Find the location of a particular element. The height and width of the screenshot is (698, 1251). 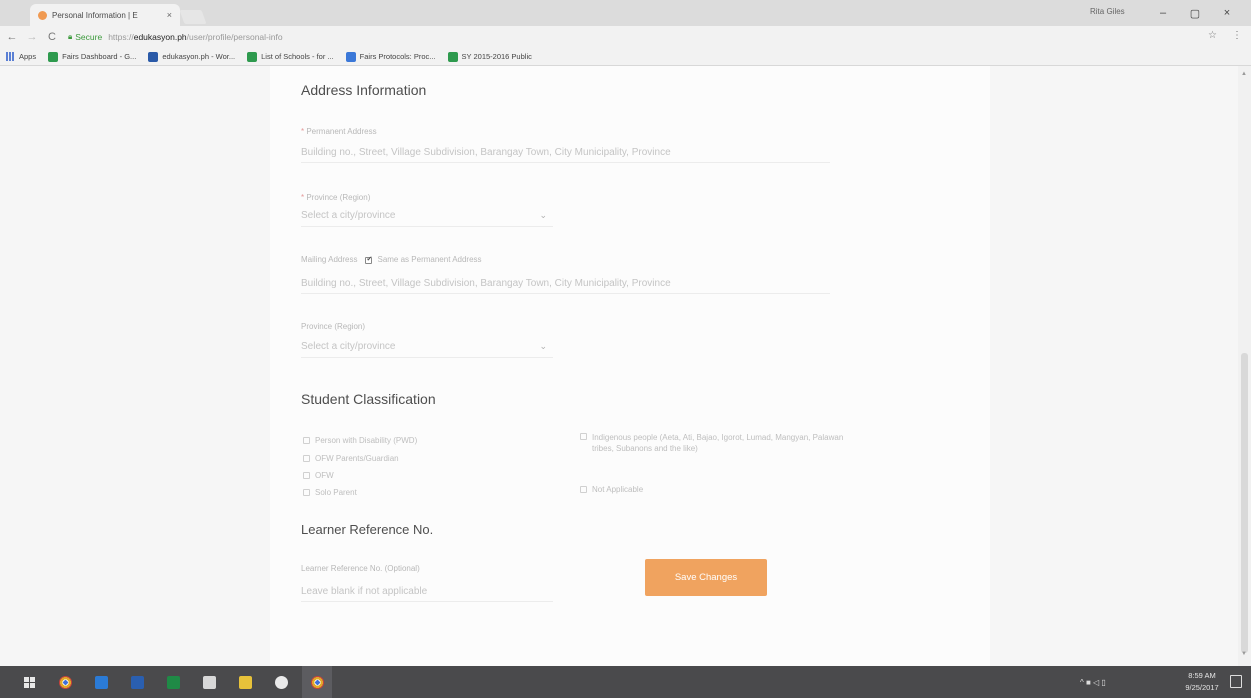

taskbar-app is located at coordinates (281, 682).